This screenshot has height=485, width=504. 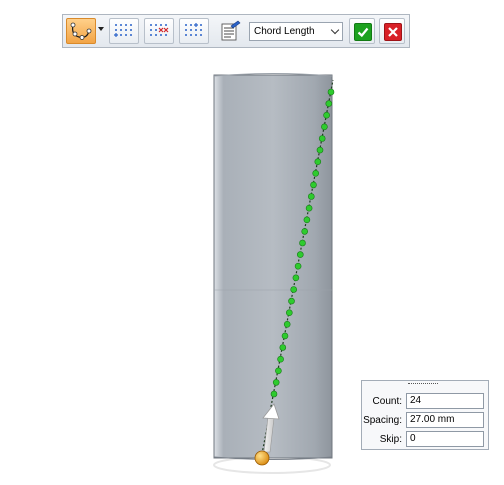 I want to click on skip-row: Skip: 0, so click(x=426, y=440).